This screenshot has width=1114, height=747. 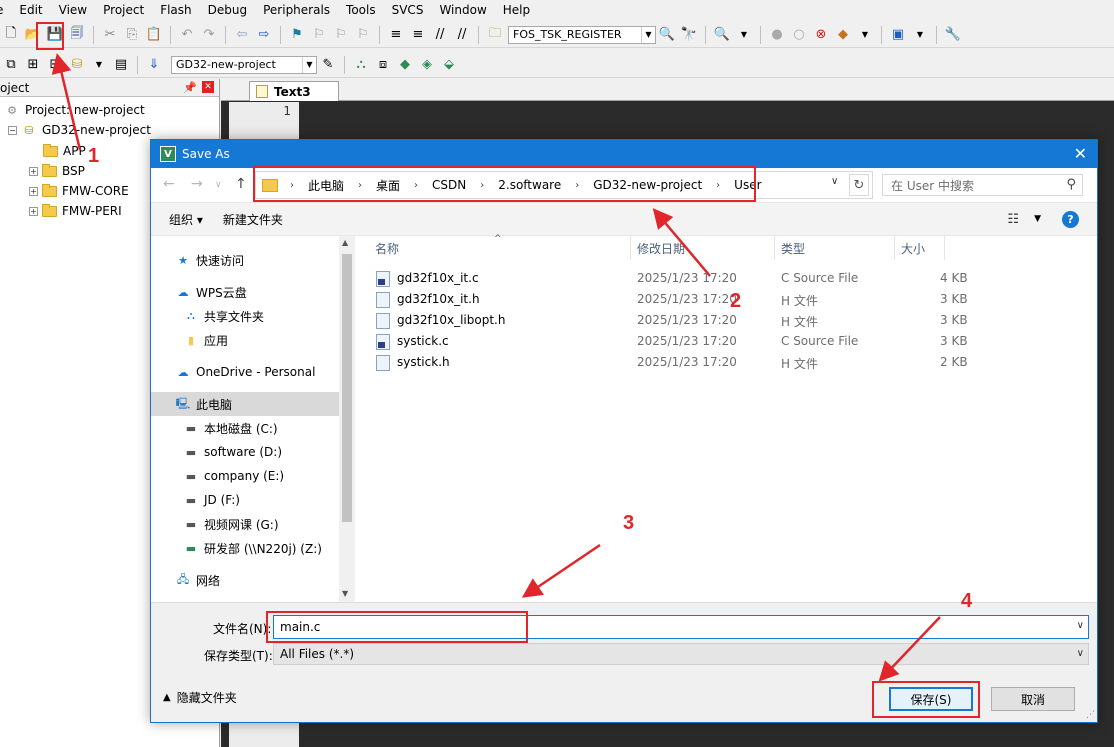 What do you see at coordinates (77, 10) in the screenshot?
I see `menu-item: View` at bounding box center [77, 10].